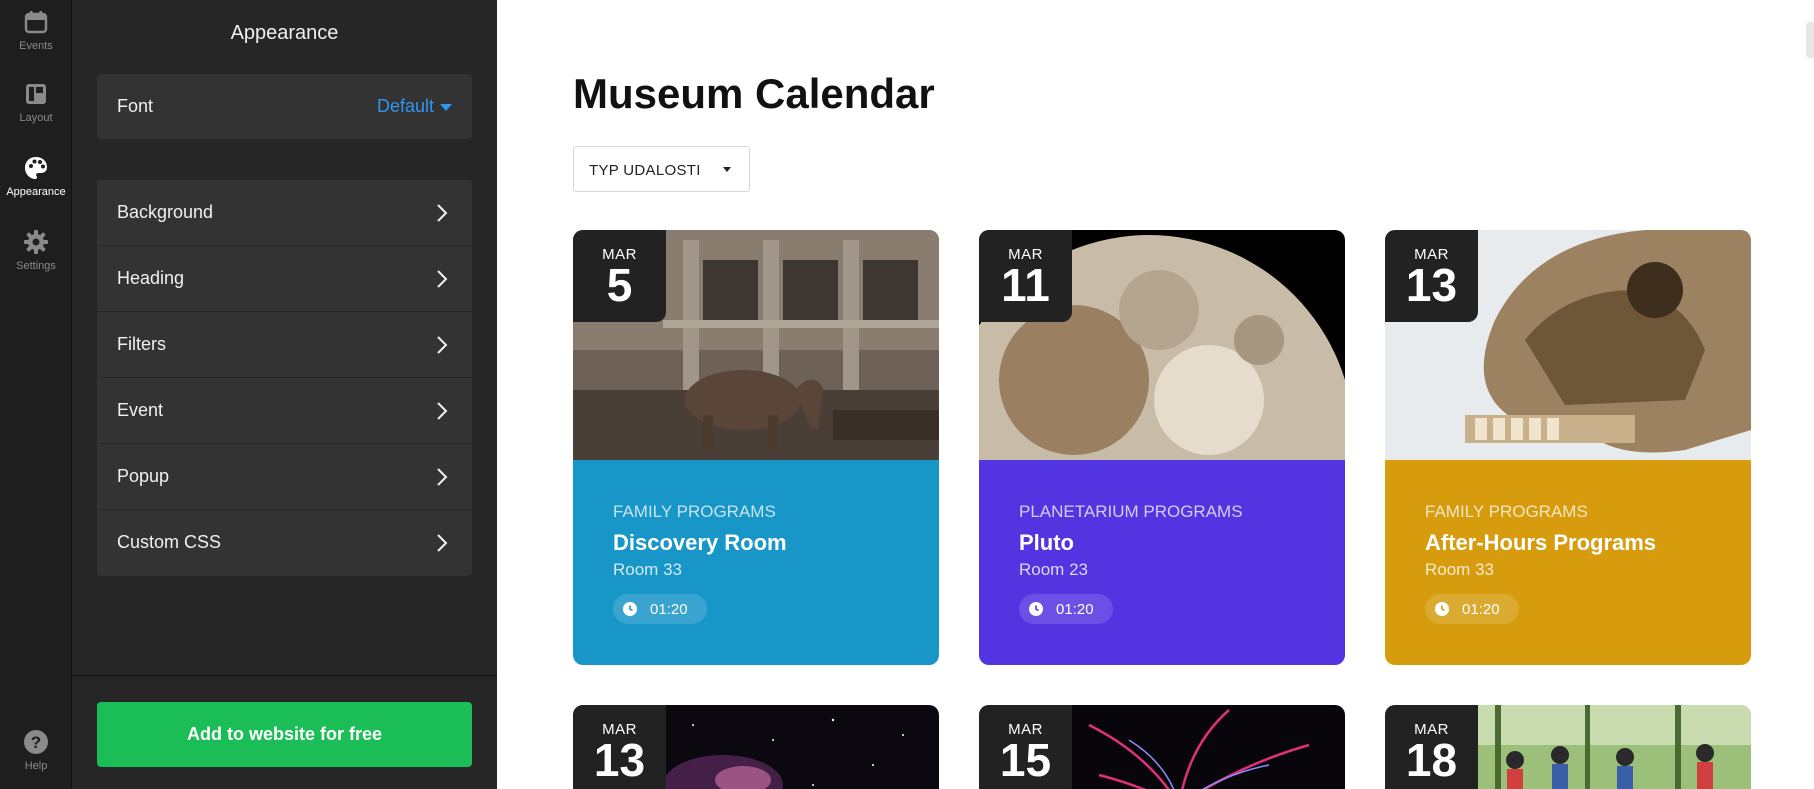 This screenshot has width=1814, height=789. What do you see at coordinates (36, 182) in the screenshot?
I see `rail-item-appearance: Appearance` at bounding box center [36, 182].